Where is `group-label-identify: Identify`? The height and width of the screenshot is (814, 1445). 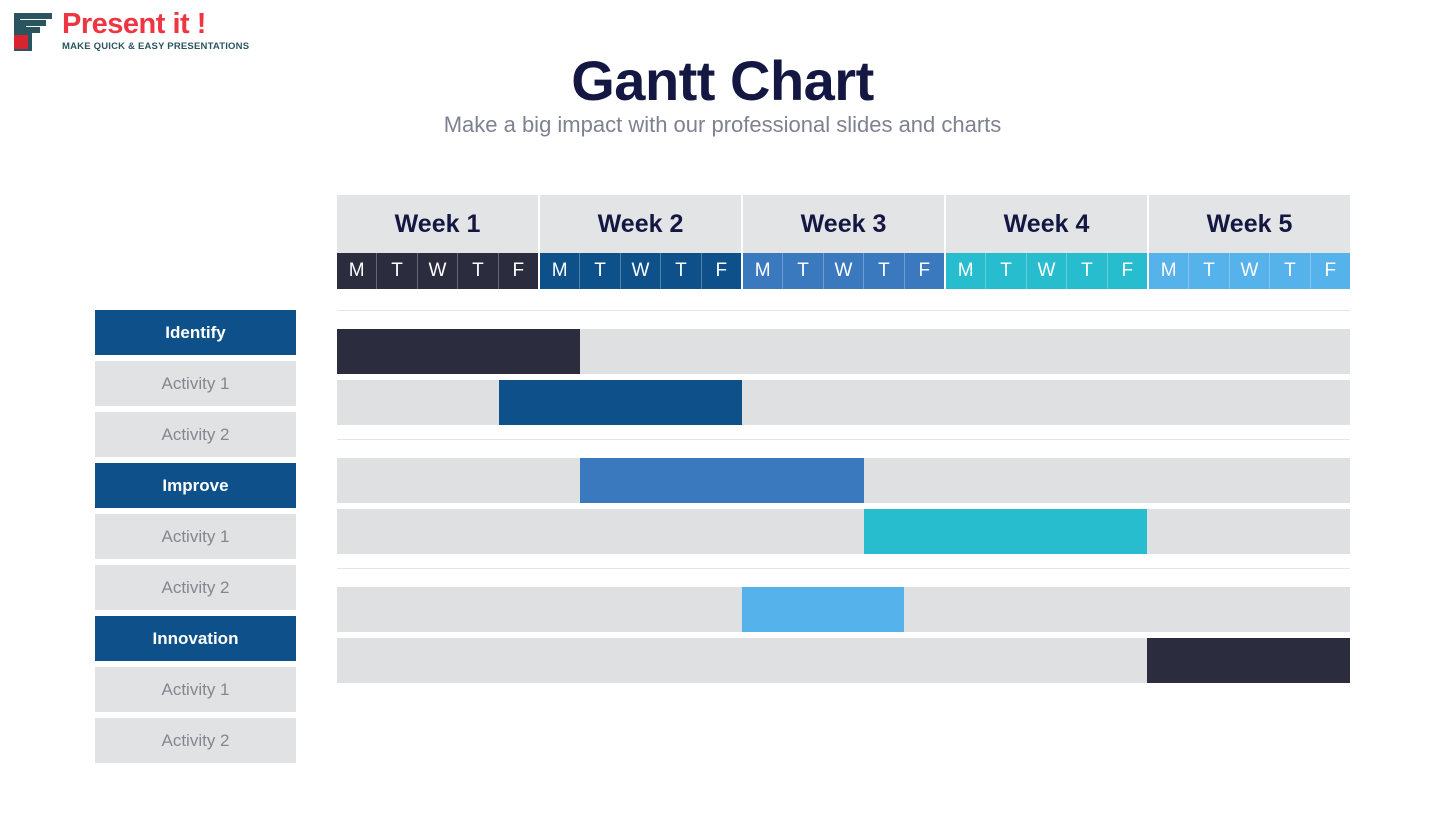
group-label-identify: Identify is located at coordinates (195, 332).